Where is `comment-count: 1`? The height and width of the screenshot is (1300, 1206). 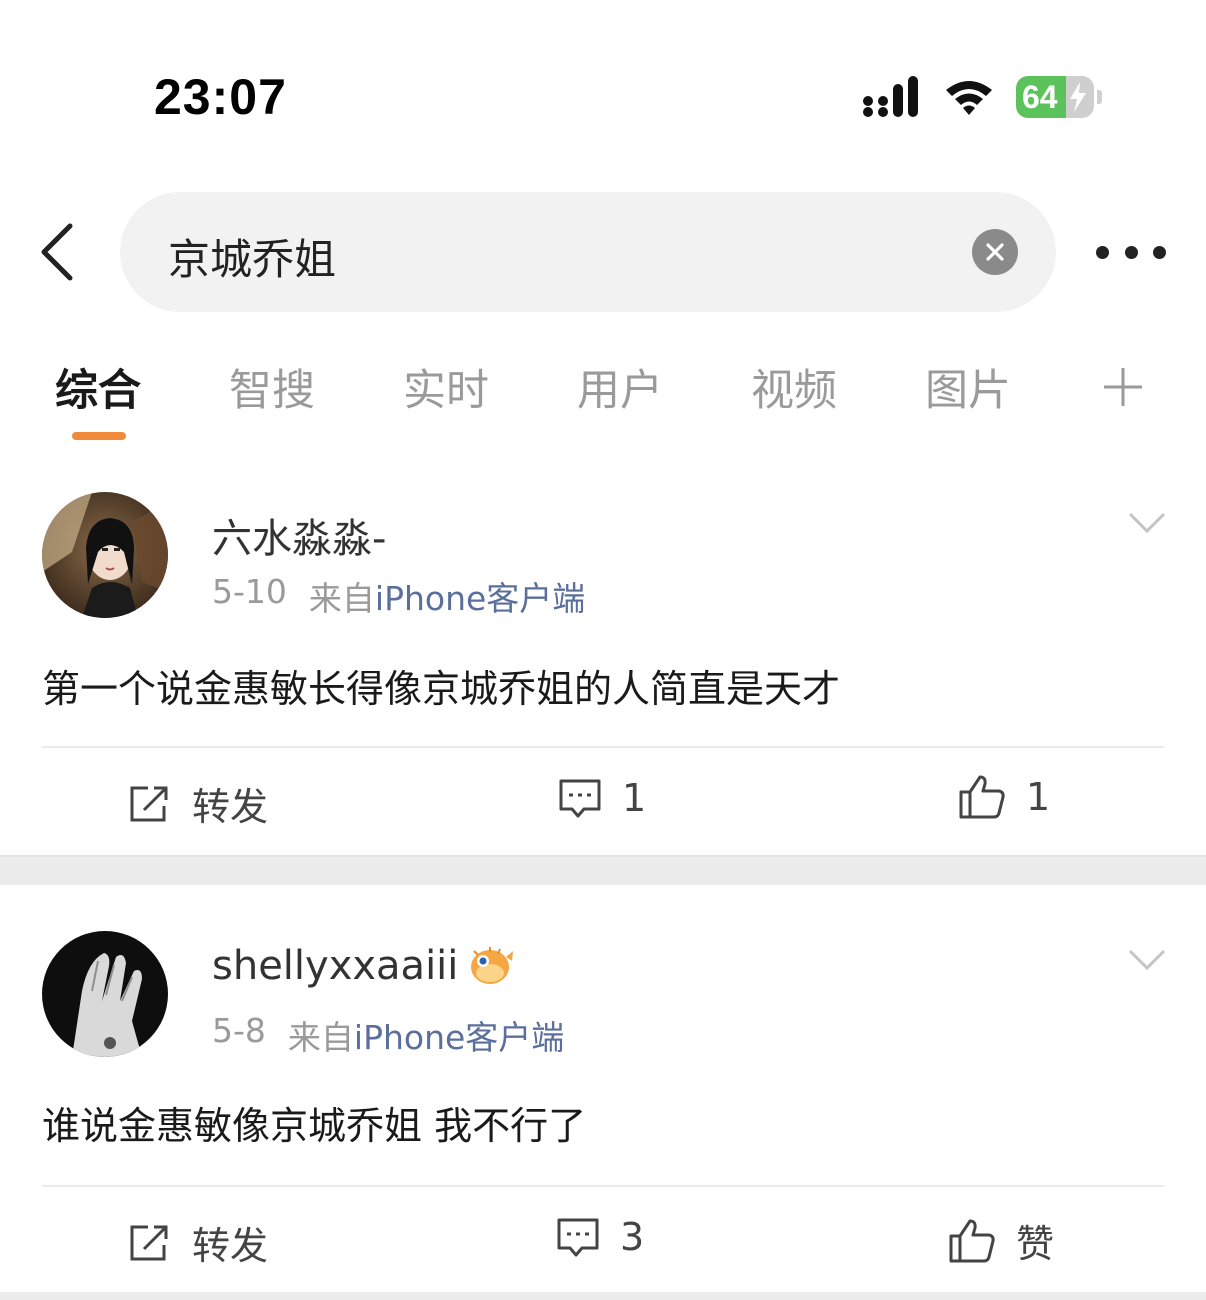 comment-count: 1 is located at coordinates (634, 798).